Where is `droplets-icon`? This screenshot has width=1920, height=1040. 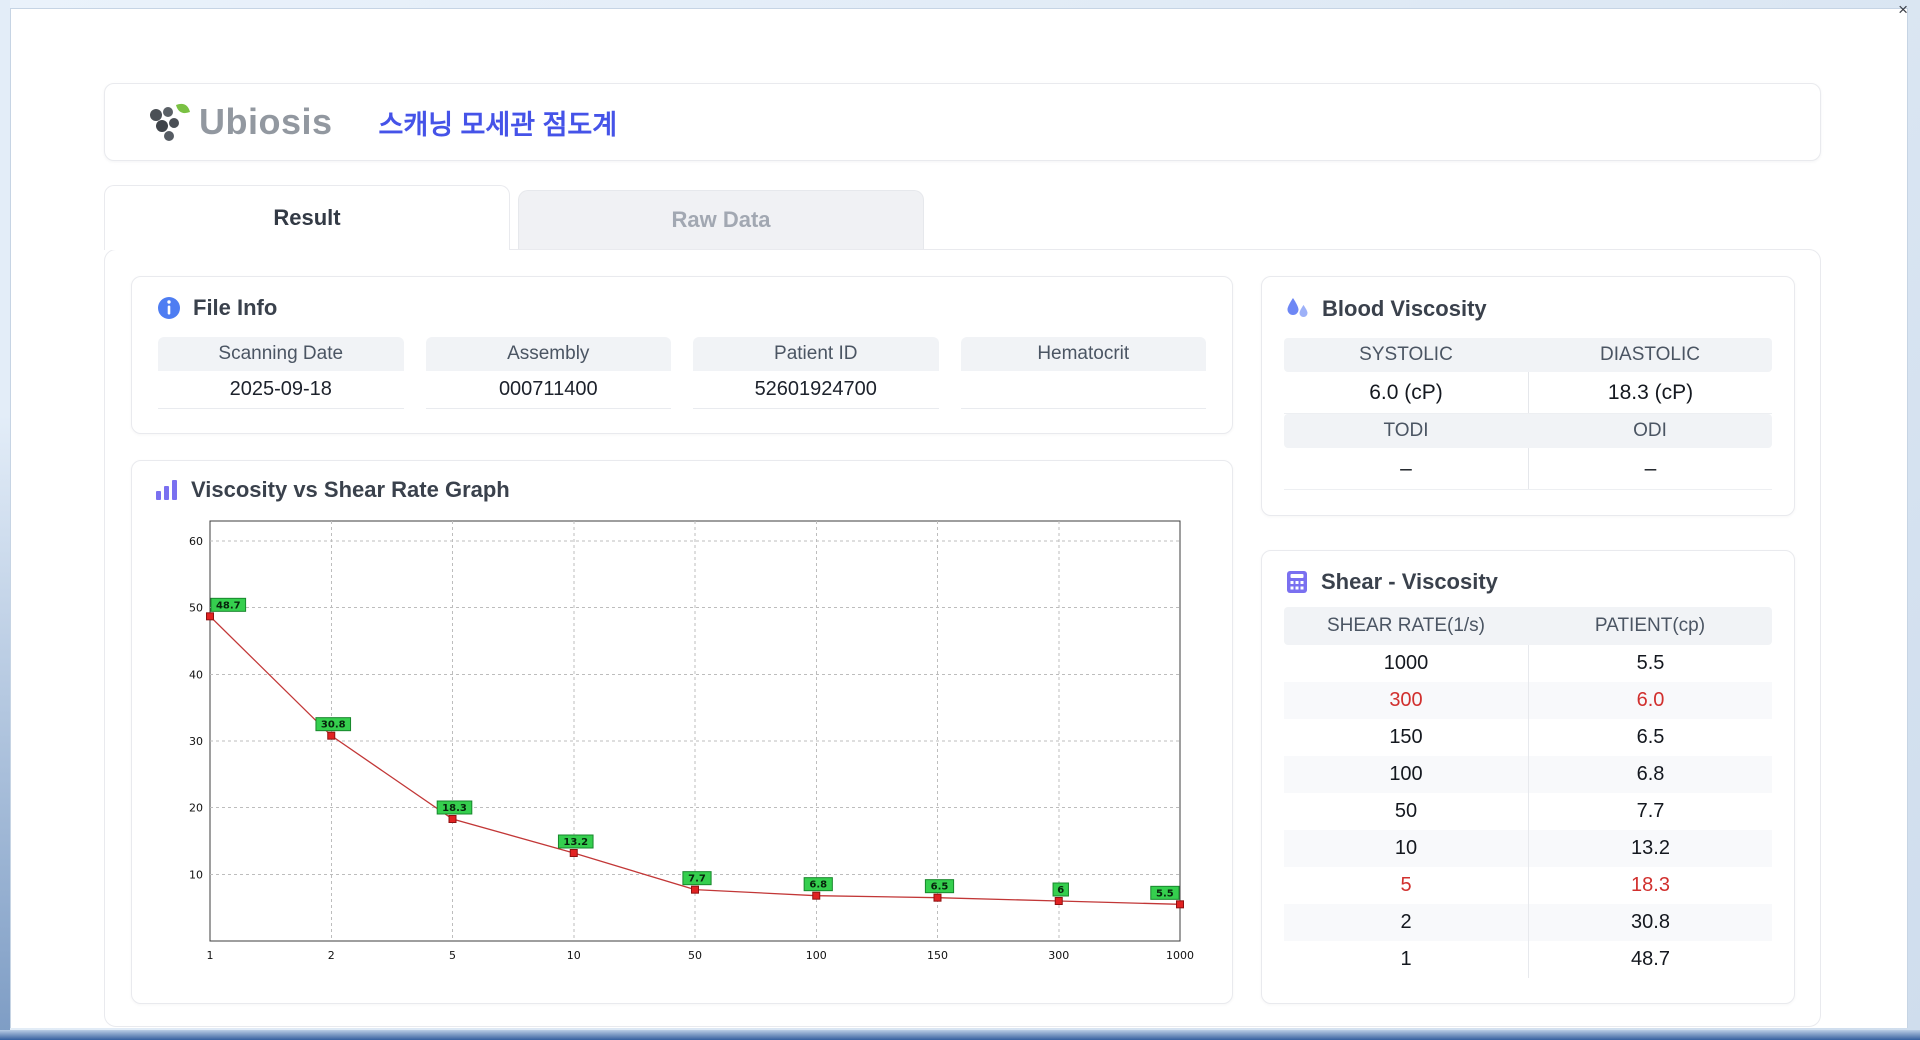
droplets-icon is located at coordinates (1297, 308).